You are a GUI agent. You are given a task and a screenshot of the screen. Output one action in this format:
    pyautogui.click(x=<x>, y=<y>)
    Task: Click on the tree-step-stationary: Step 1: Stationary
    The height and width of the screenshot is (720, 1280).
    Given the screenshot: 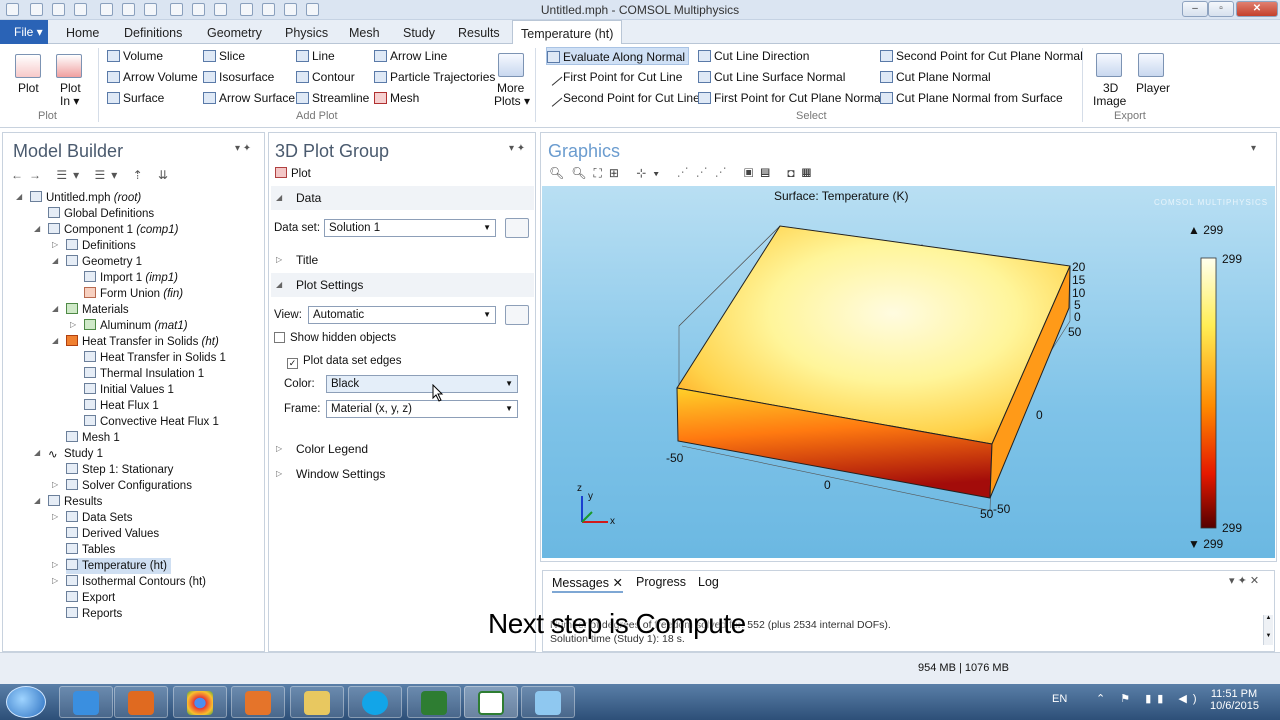 What is the action you would take?
    pyautogui.click(x=119, y=470)
    